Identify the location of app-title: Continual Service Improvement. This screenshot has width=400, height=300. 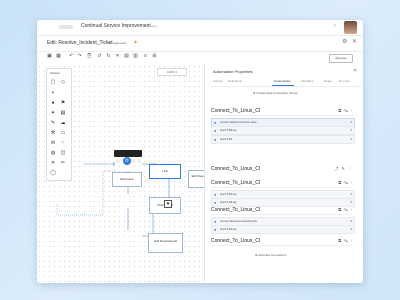
(116, 26).